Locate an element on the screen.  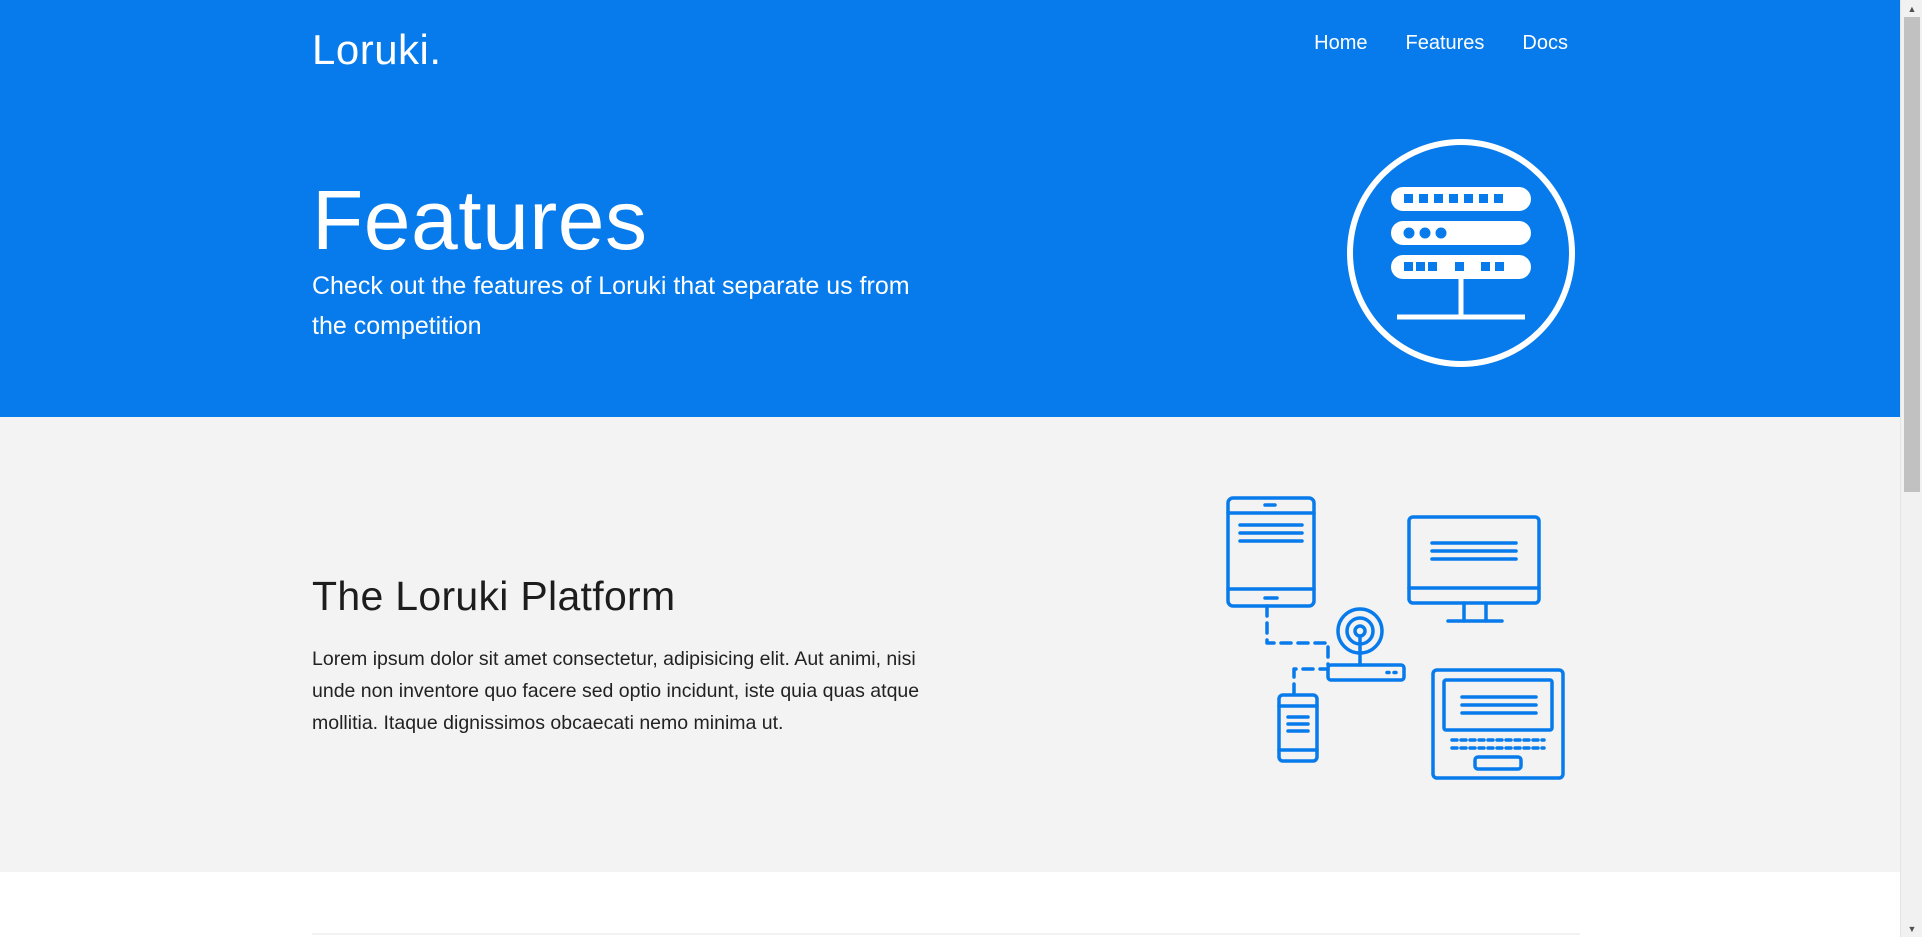
scrollbar-thumb is located at coordinates (1912, 254).